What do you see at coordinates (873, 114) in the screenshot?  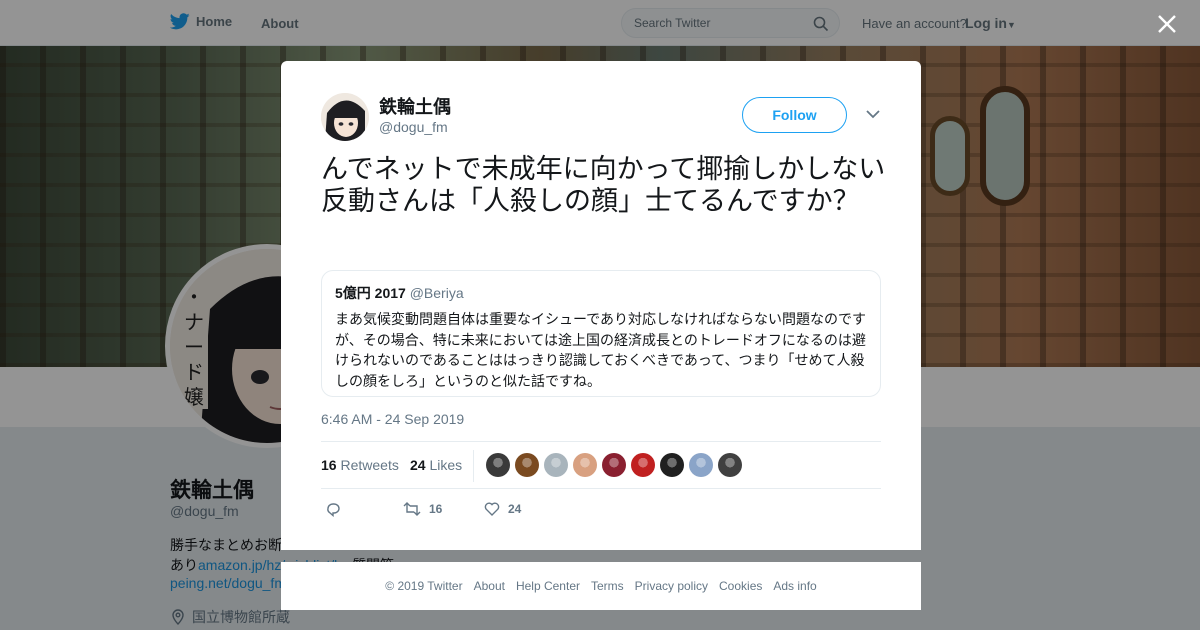 I see `chevron-down-icon` at bounding box center [873, 114].